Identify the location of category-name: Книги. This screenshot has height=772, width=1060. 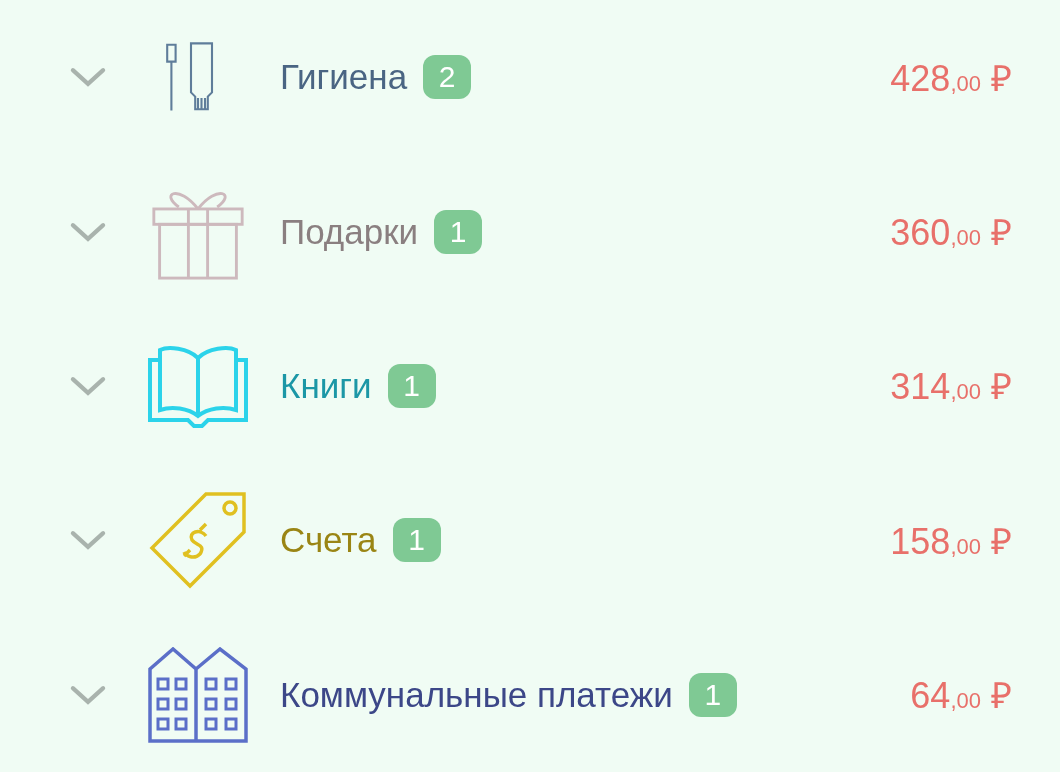
(326, 385).